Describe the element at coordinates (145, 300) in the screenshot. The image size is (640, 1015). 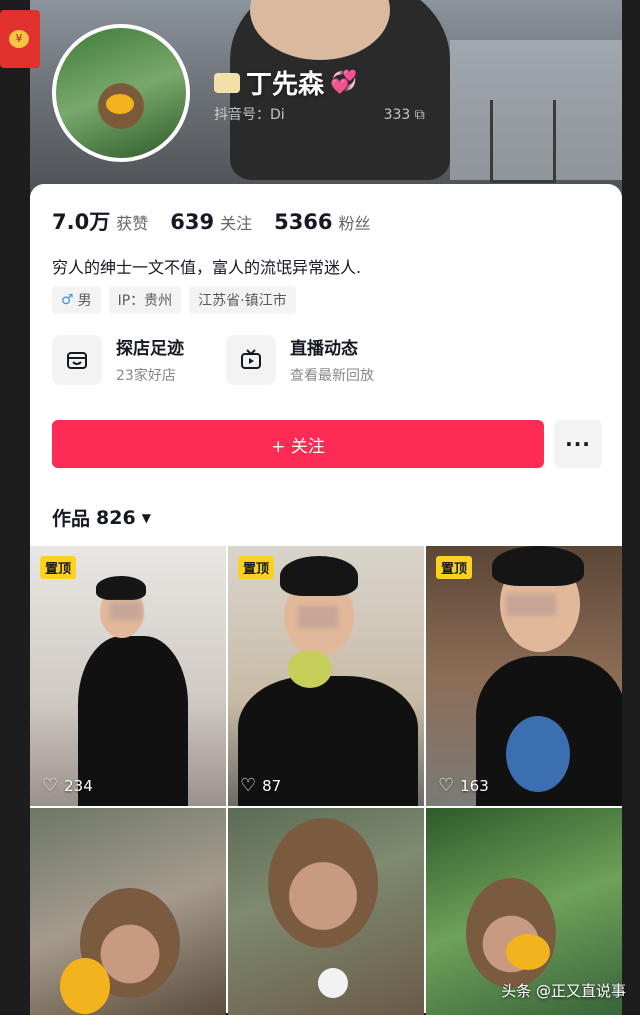
I see `ip-tag: IP：贵州` at that location.